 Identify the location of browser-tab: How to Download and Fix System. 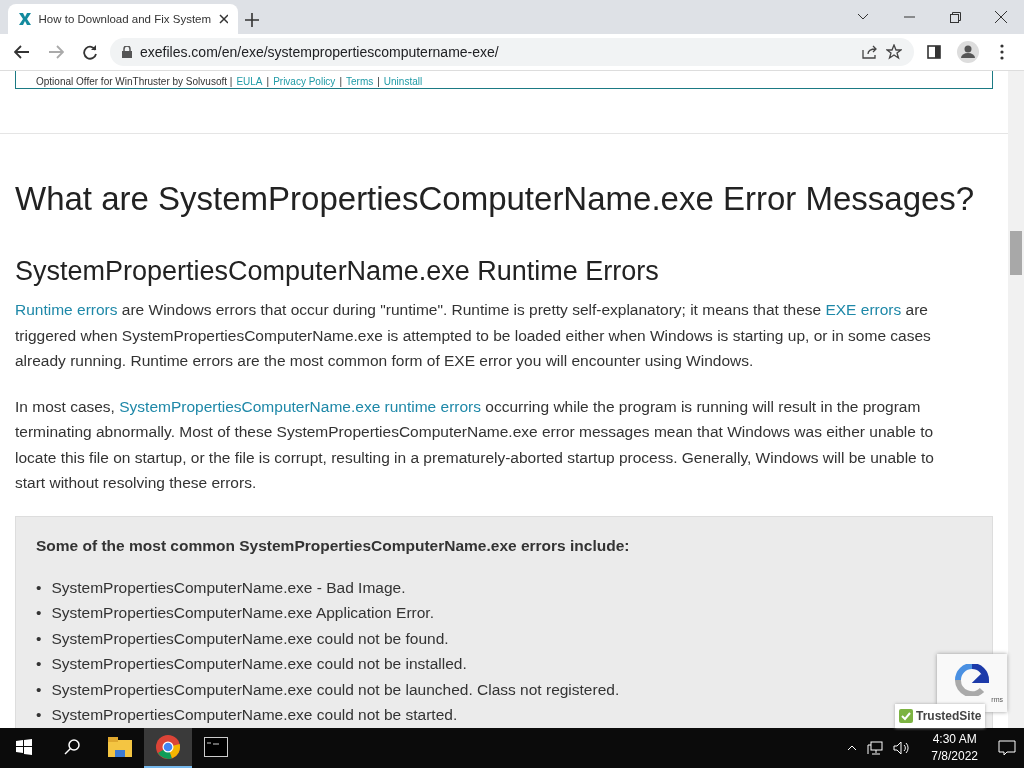
(123, 19).